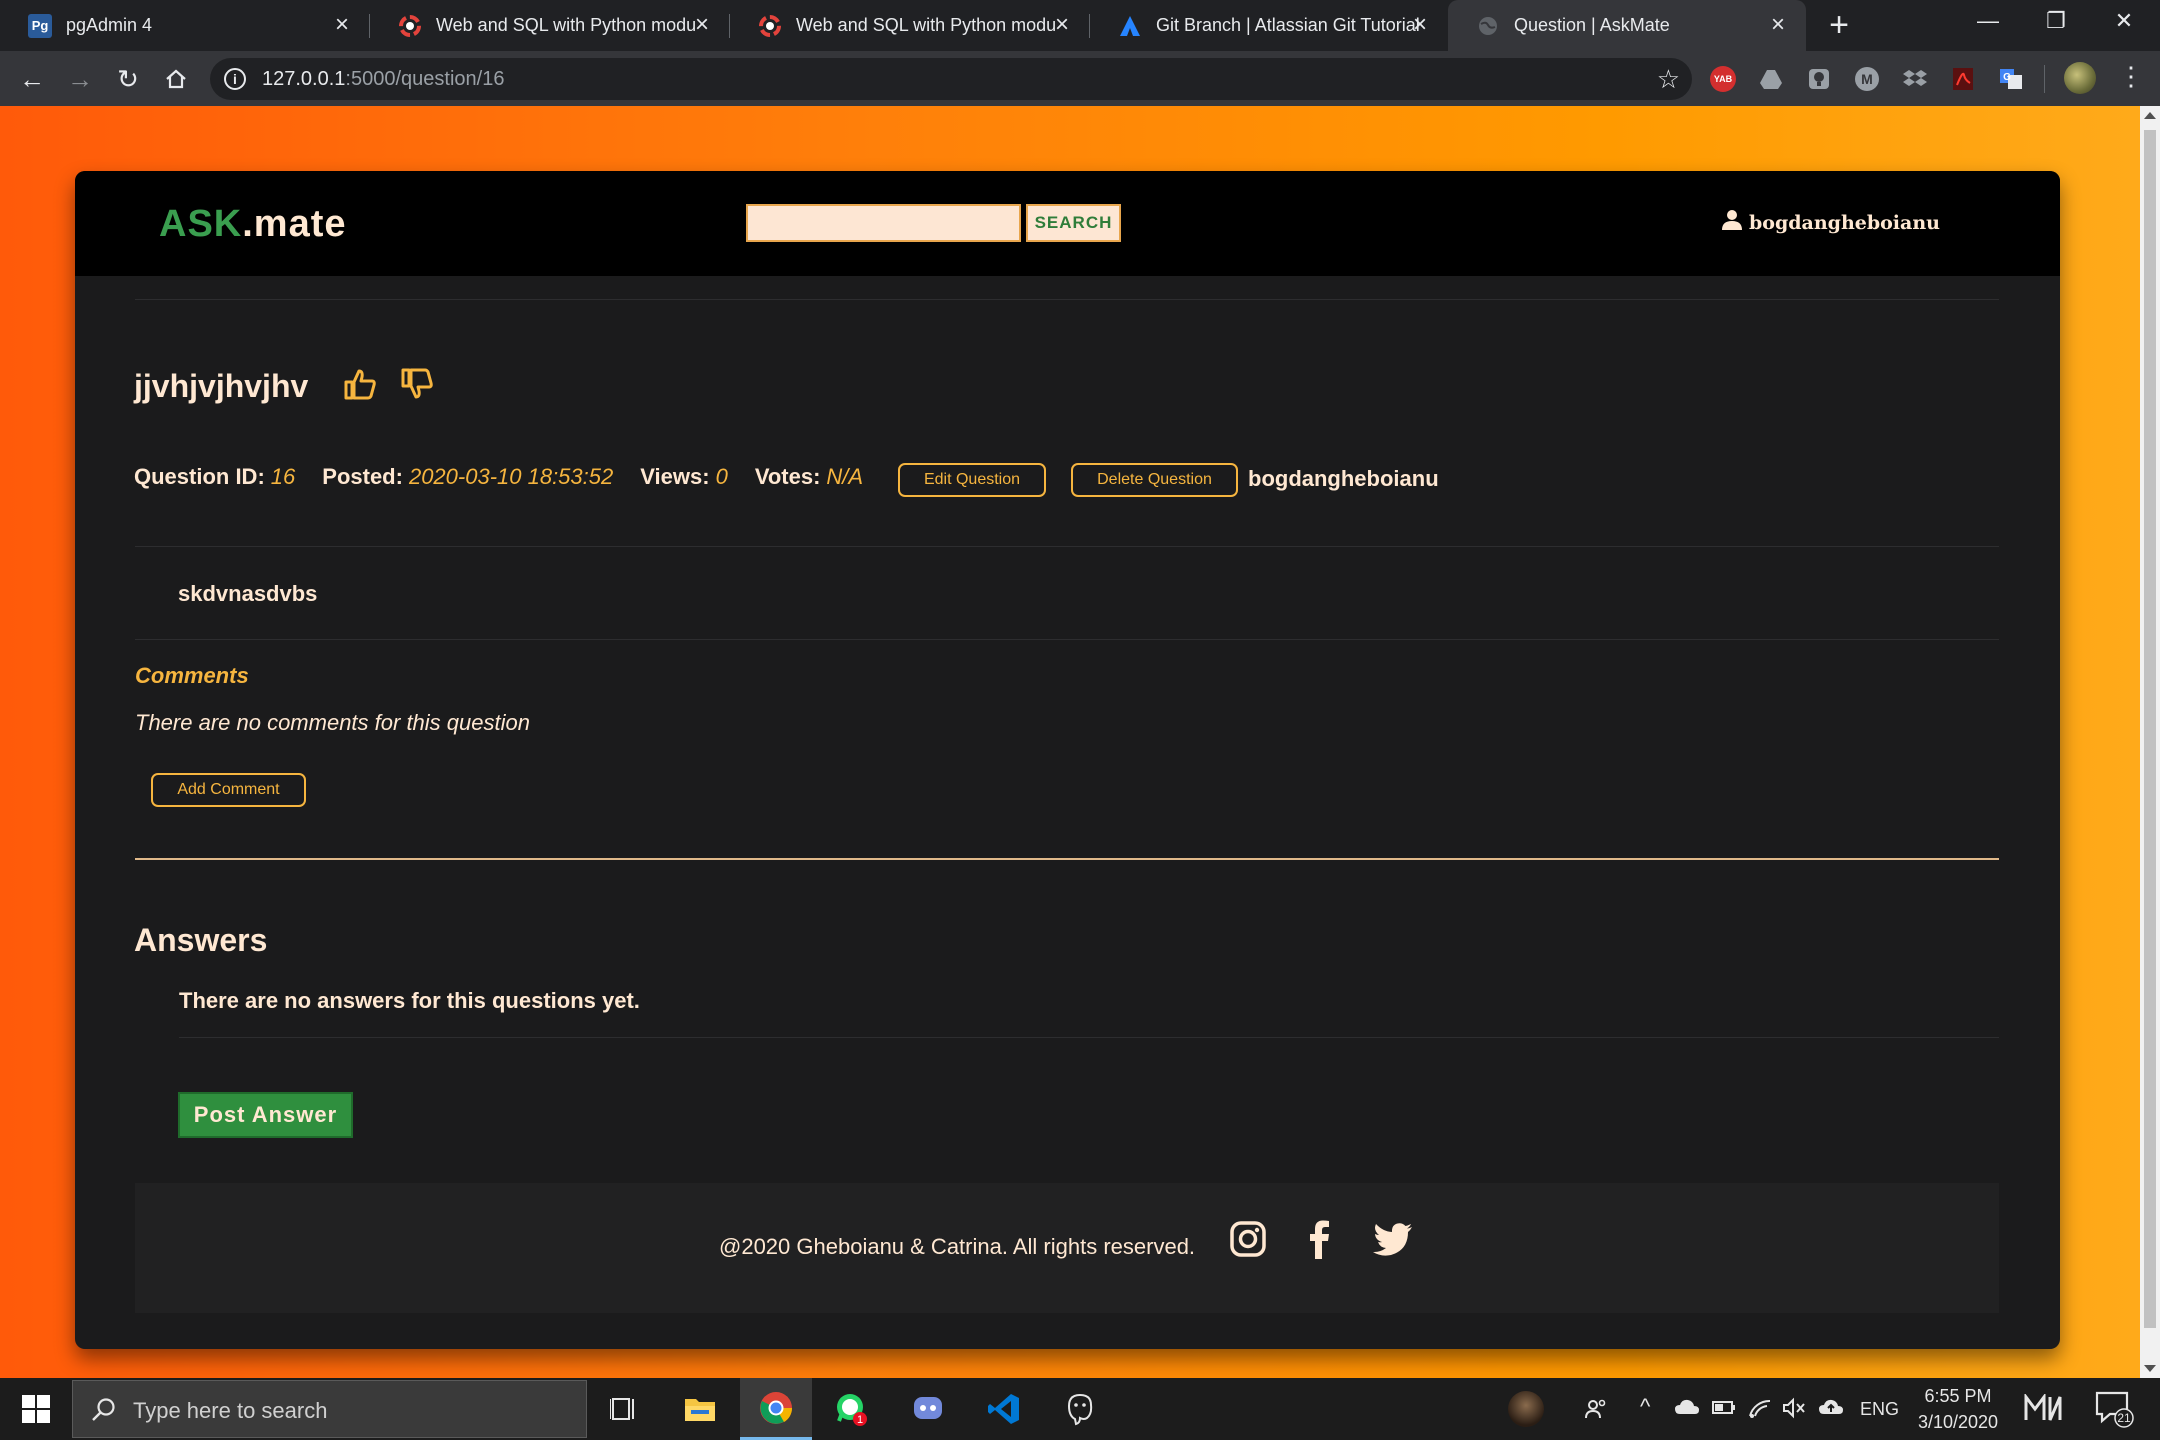 This screenshot has height=1440, width=2160. What do you see at coordinates (1915, 79) in the screenshot?
I see `dropbox-icon` at bounding box center [1915, 79].